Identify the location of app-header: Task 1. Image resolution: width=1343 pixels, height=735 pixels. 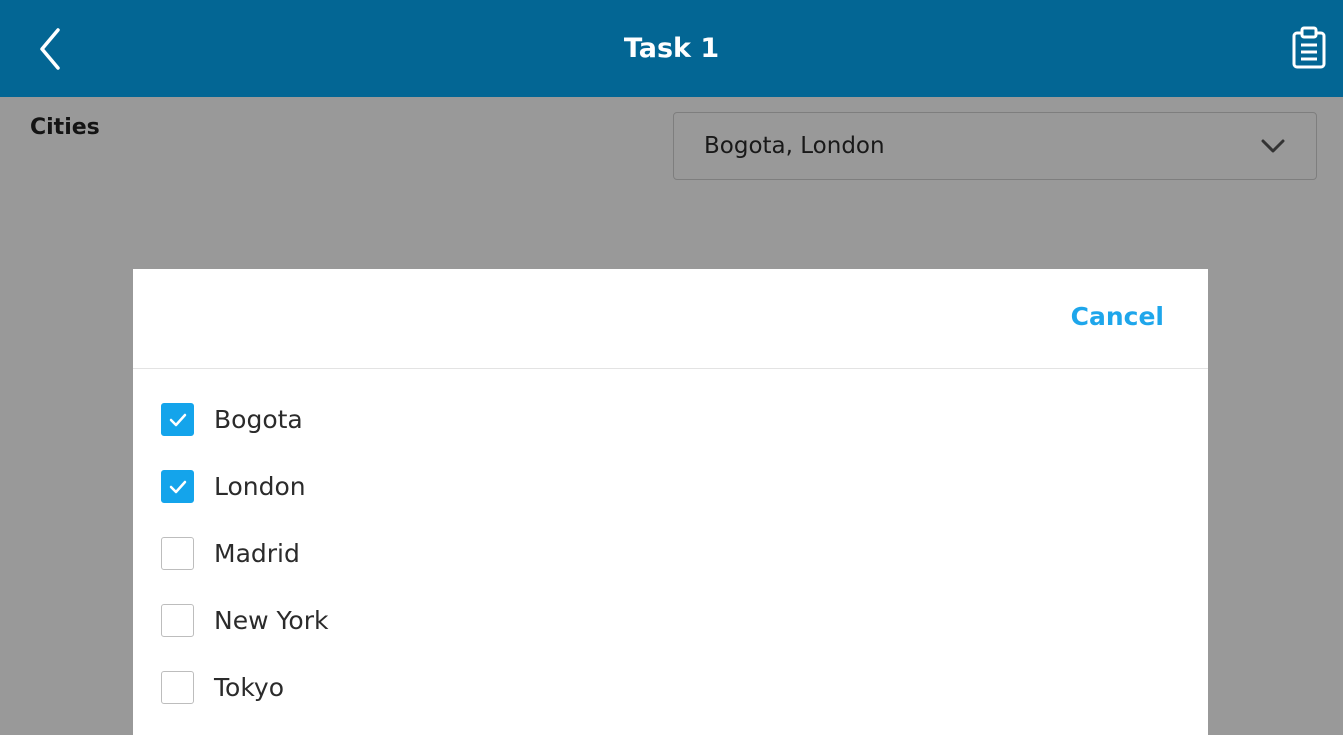
(671, 48).